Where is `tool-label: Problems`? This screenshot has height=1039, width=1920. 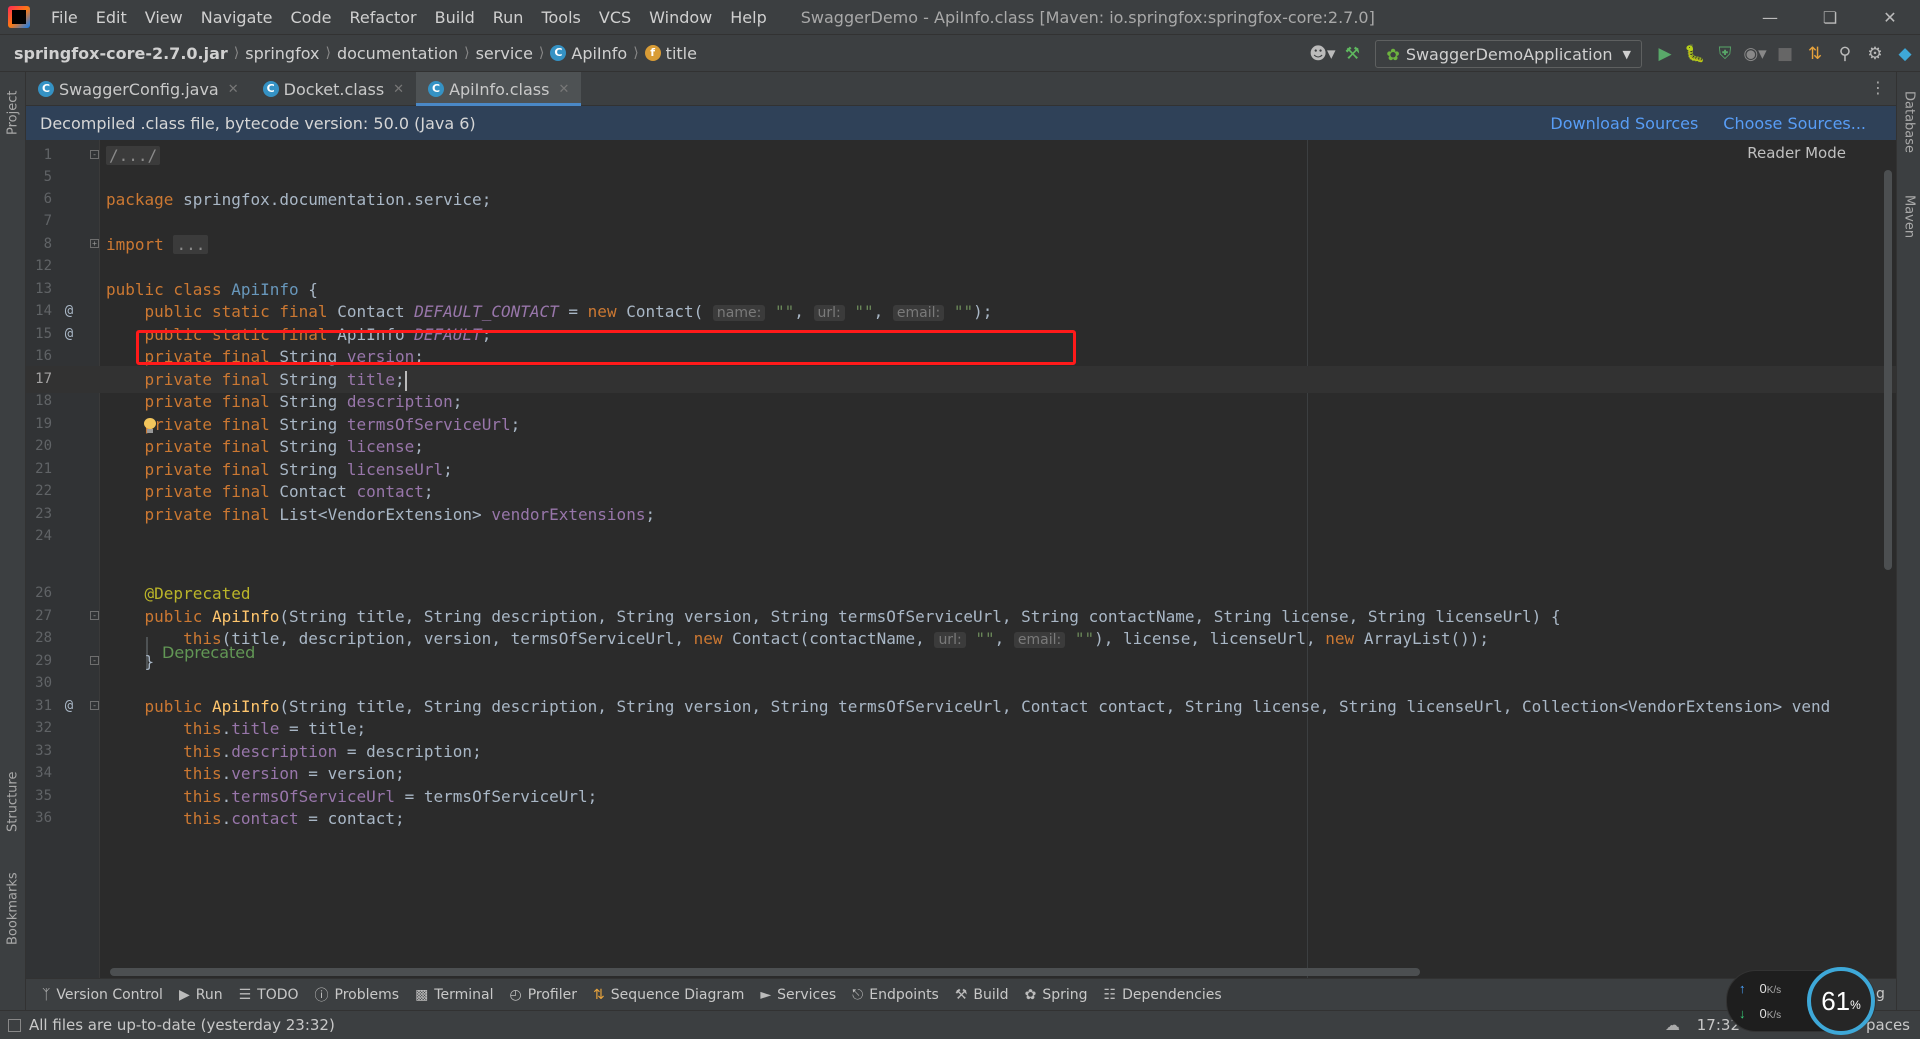
tool-label: Problems is located at coordinates (367, 994).